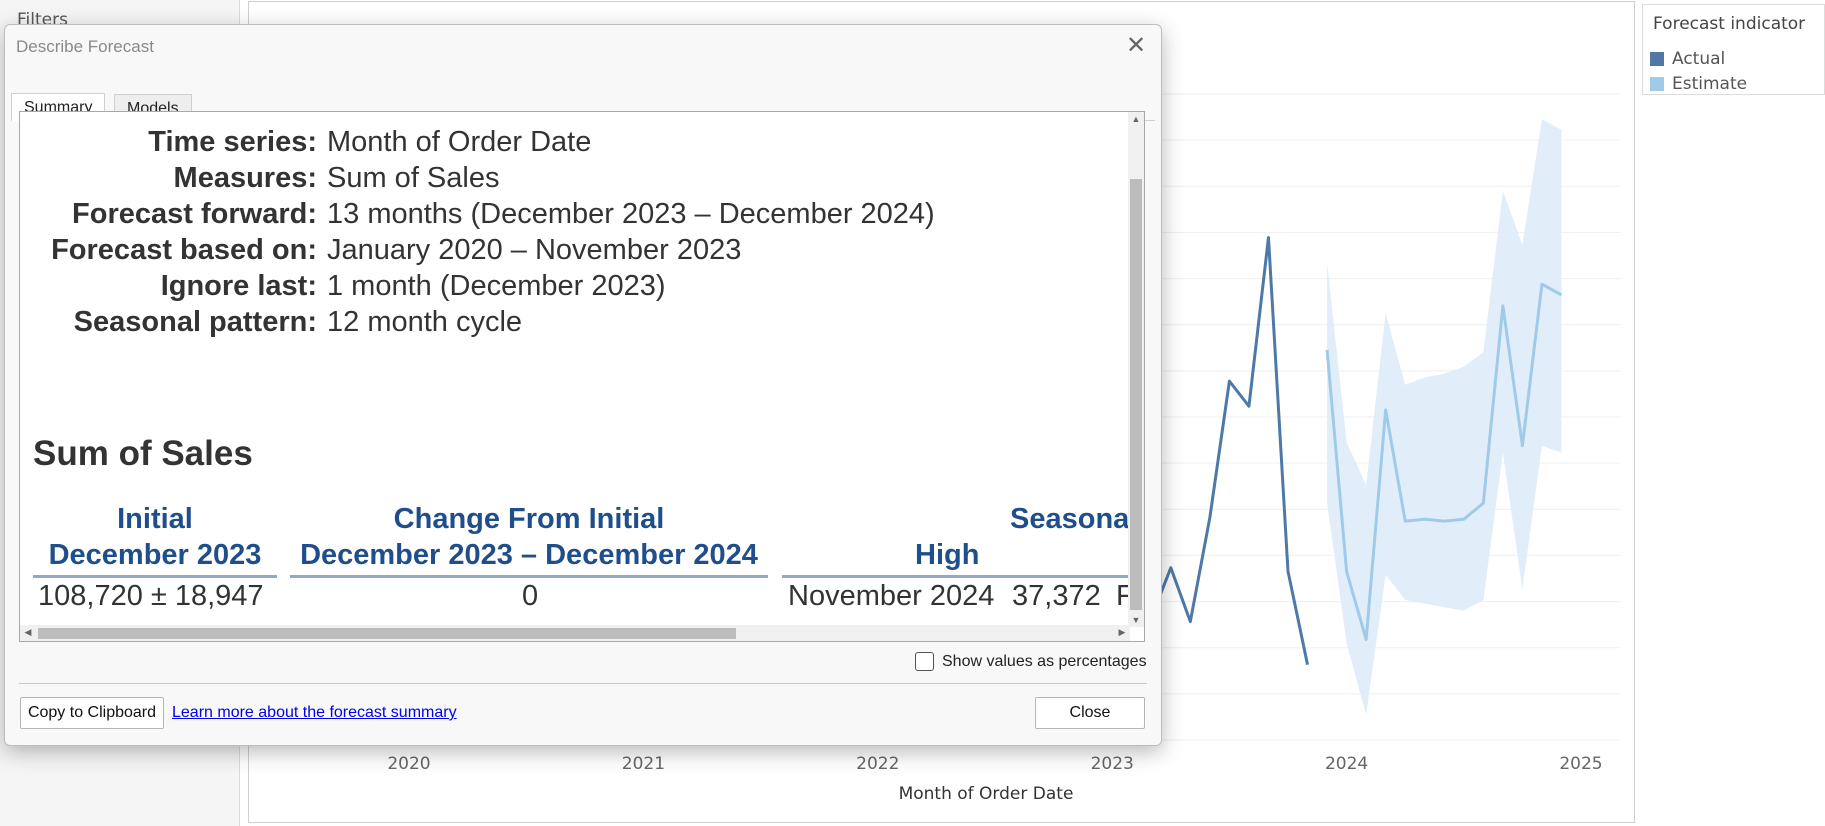 The height and width of the screenshot is (826, 1825). What do you see at coordinates (496, 286) in the screenshot?
I see `value-ignore-last: 1 month (December 2023)` at bounding box center [496, 286].